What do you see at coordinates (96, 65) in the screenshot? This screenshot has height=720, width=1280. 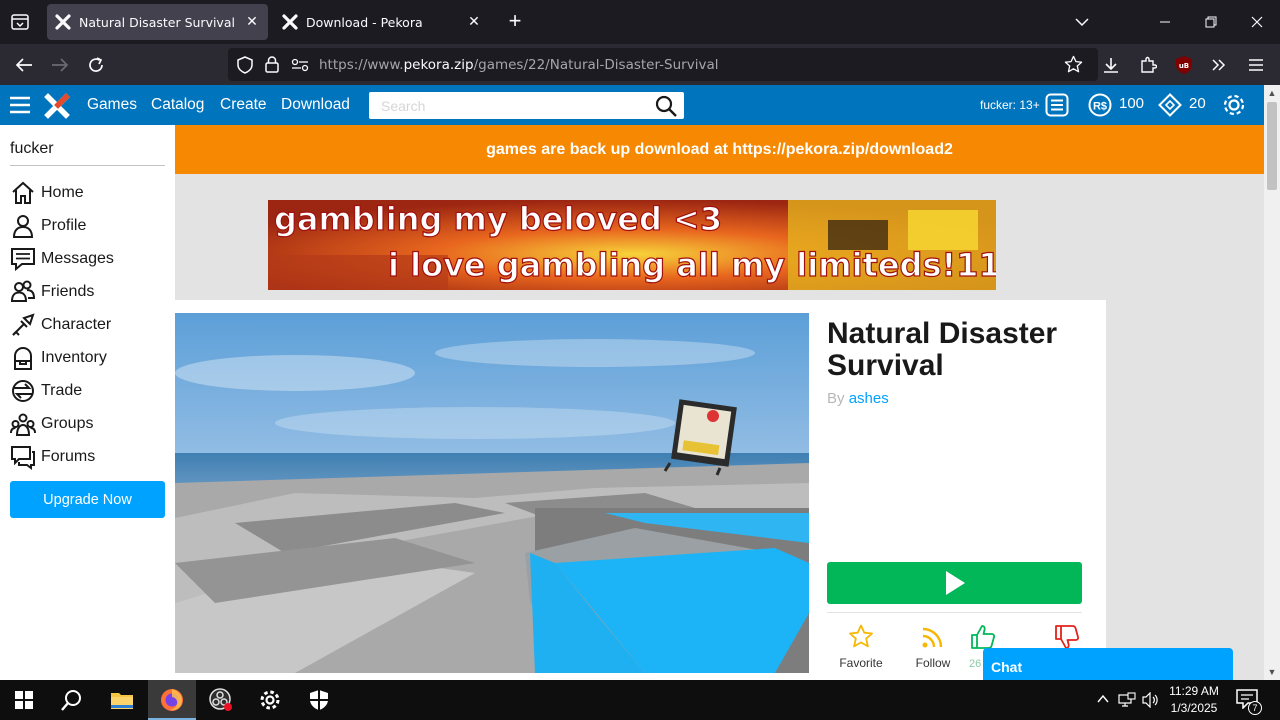 I see `reload-button` at bounding box center [96, 65].